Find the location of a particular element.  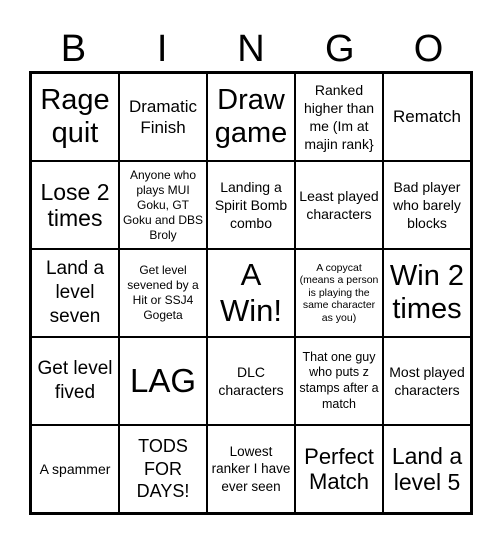

bingo-cell: Draw game is located at coordinates (251, 117).